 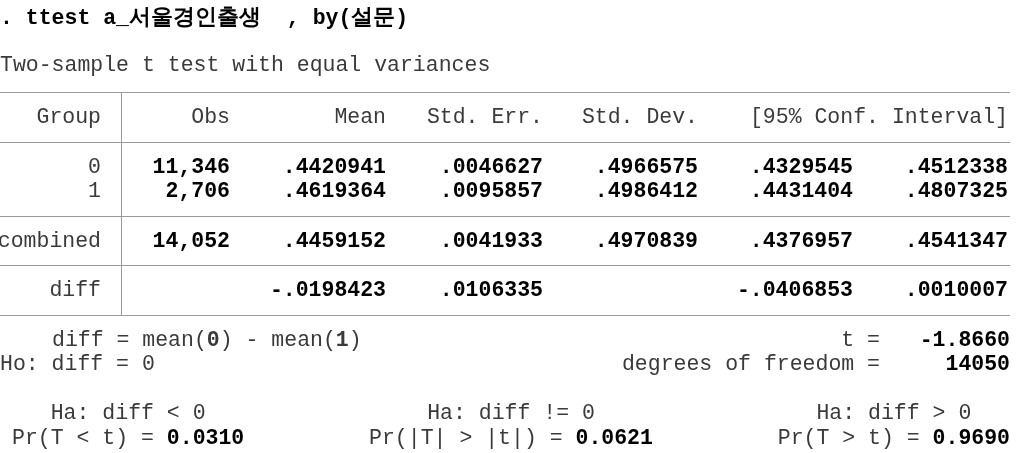 What do you see at coordinates (206, 339) in the screenshot?
I see `hypothesis-text: diff = mean(0) - mean(1)` at bounding box center [206, 339].